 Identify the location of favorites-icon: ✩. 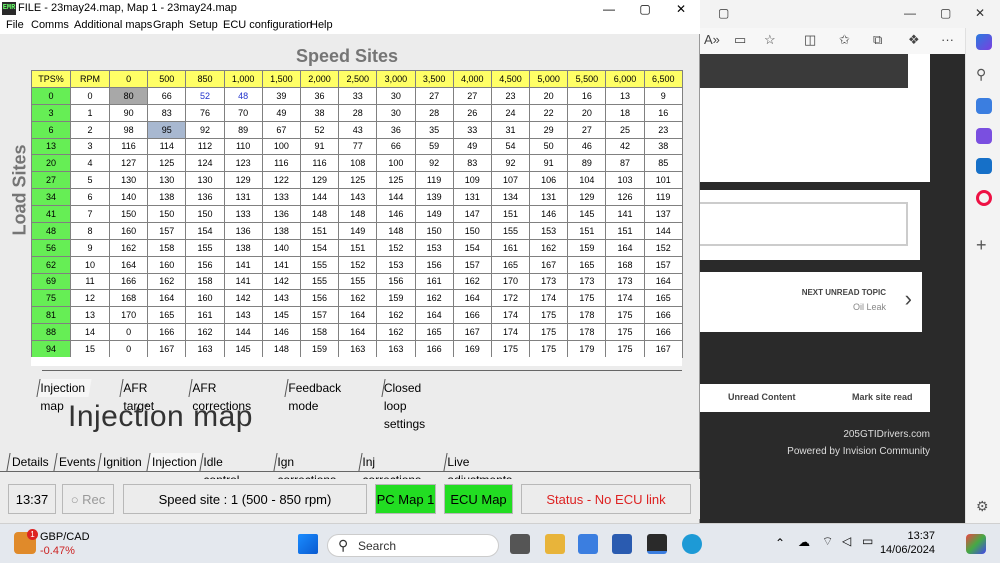
(844, 40).